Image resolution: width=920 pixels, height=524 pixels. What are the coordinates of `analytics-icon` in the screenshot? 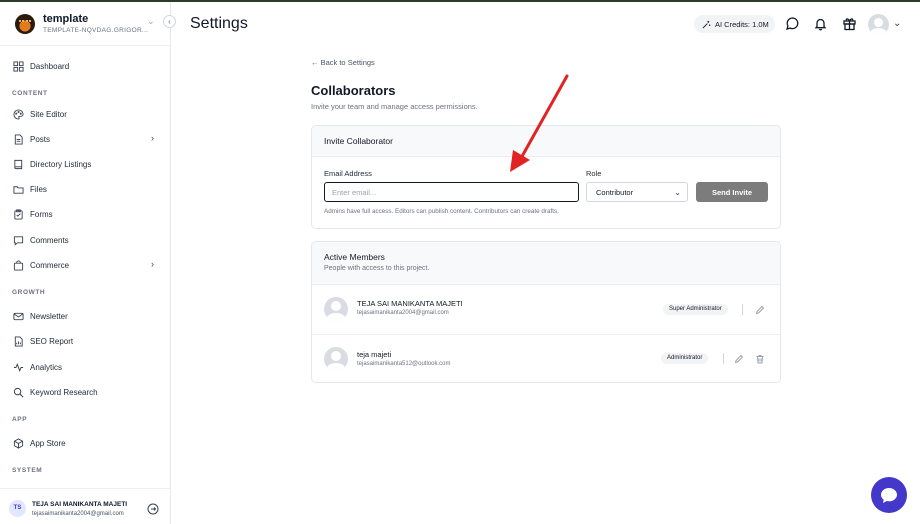 It's located at (18, 367).